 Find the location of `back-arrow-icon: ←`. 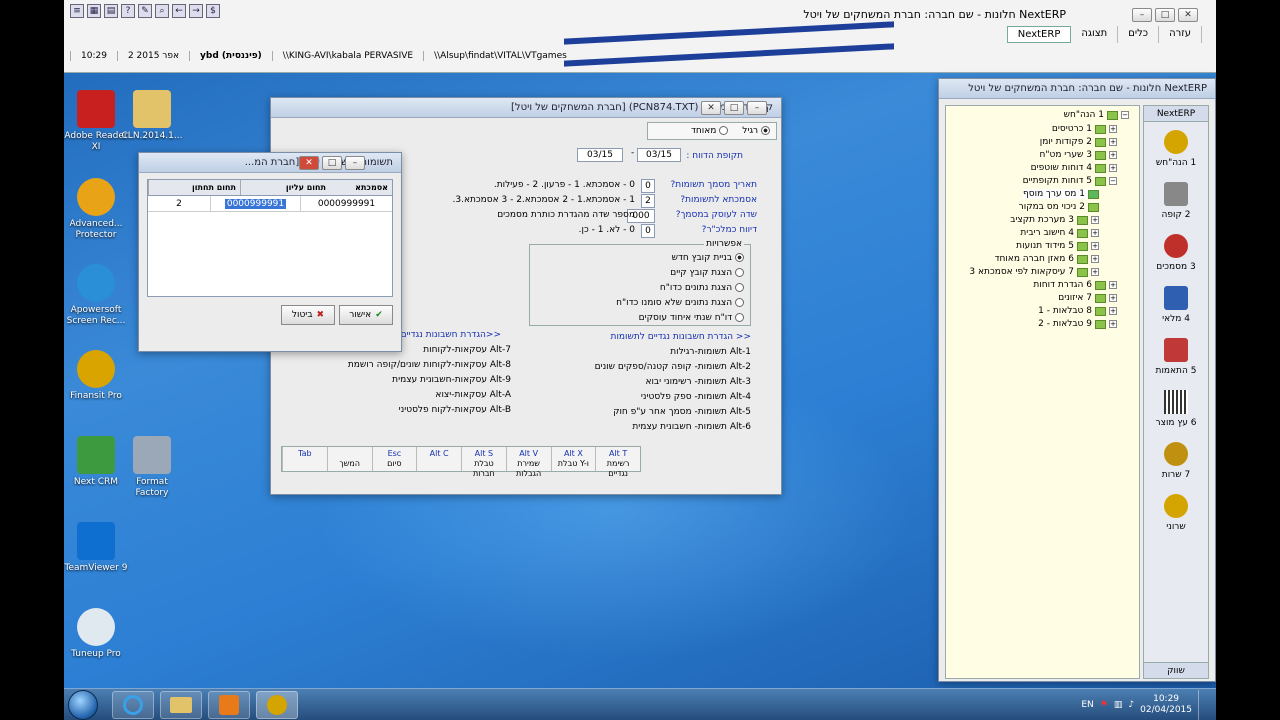

back-arrow-icon: ← is located at coordinates (179, 11).